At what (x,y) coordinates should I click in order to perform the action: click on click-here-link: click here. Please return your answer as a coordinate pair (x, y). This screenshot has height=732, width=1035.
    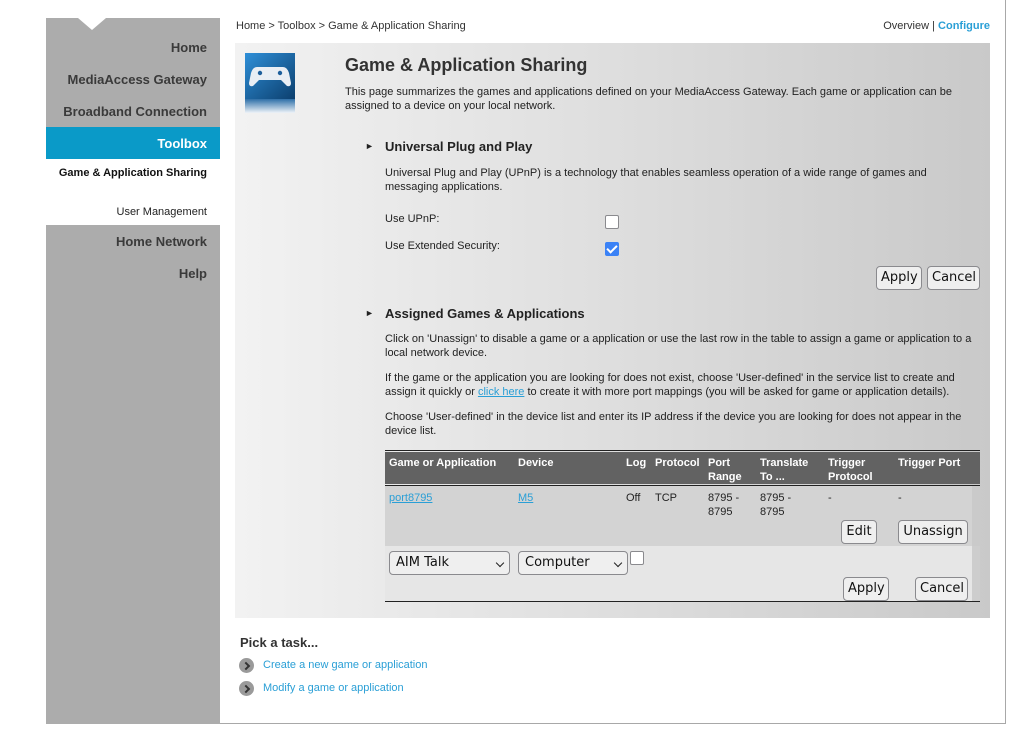
    Looking at the image, I should click on (501, 392).